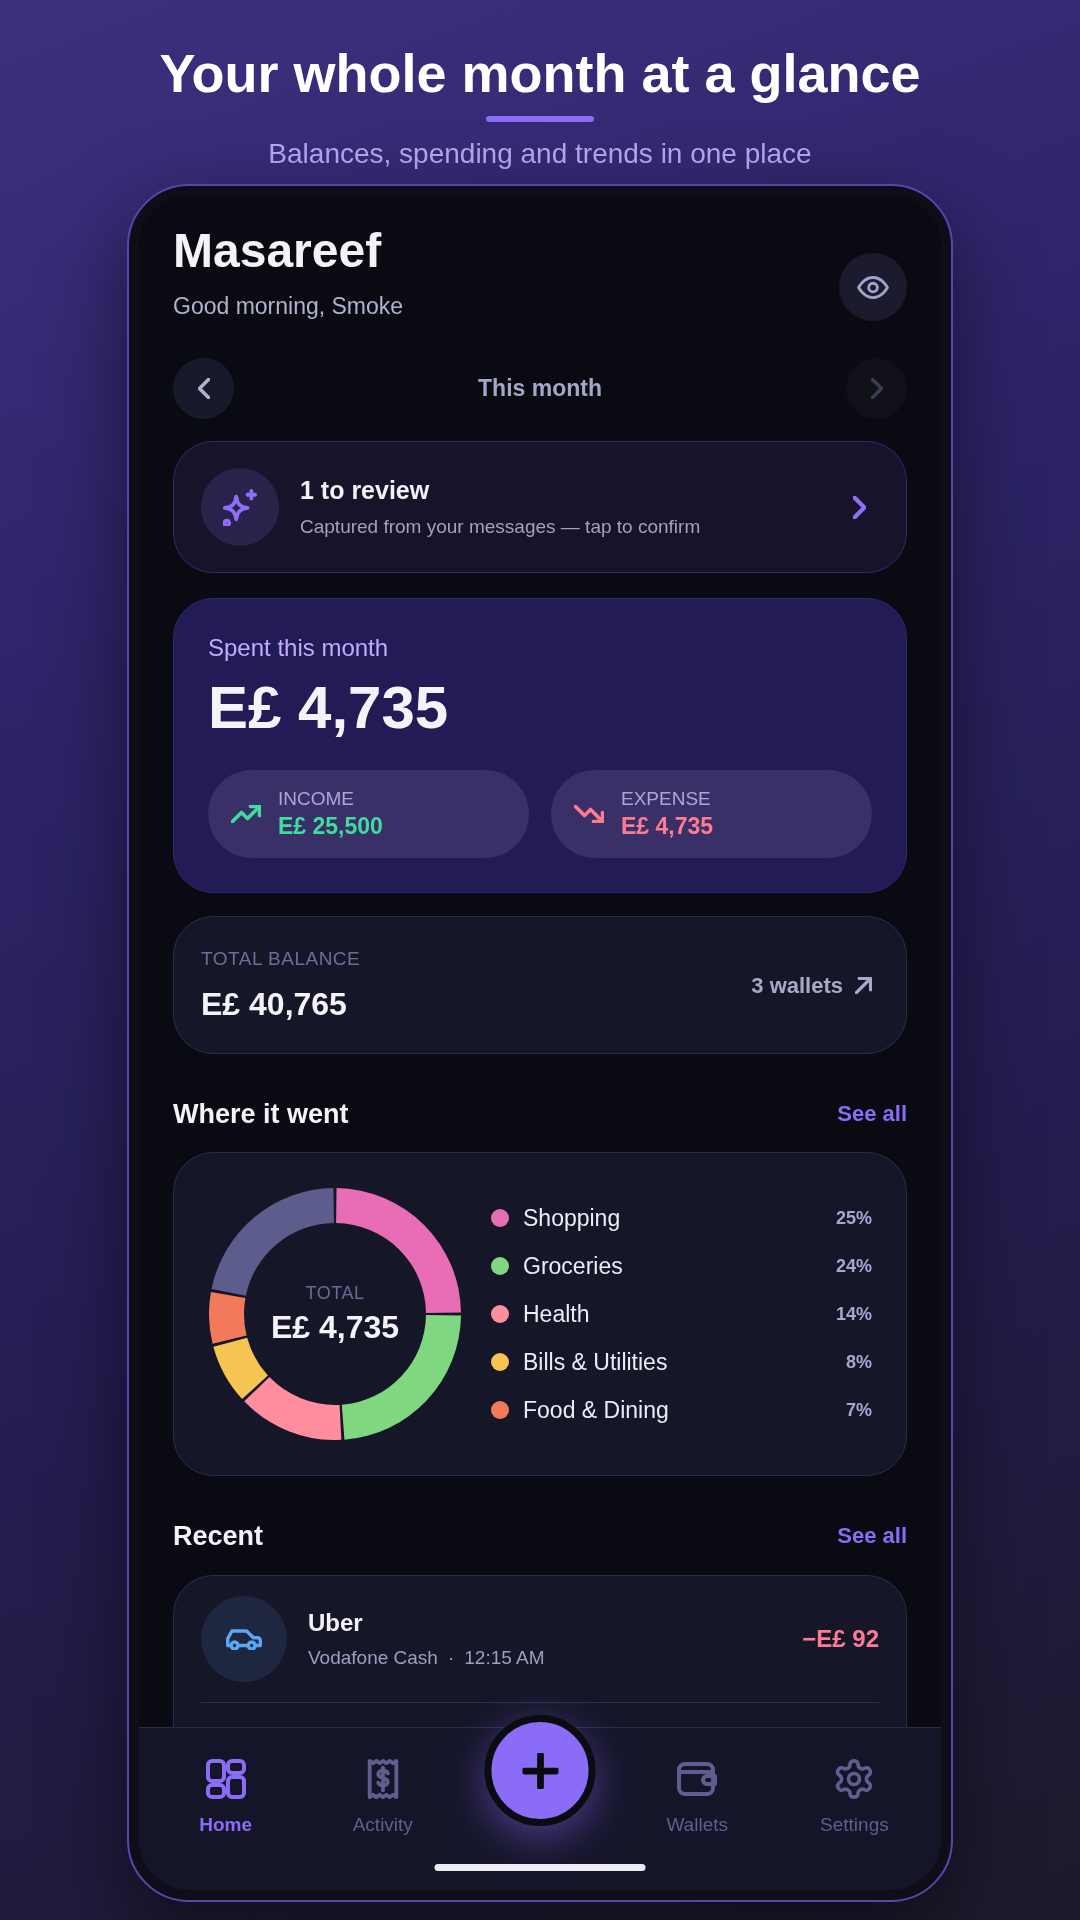 Image resolution: width=1080 pixels, height=1920 pixels. I want to click on transaction-row: Uber Vodafone Cash · 12:15 AM −E£ 92, so click(540, 1639).